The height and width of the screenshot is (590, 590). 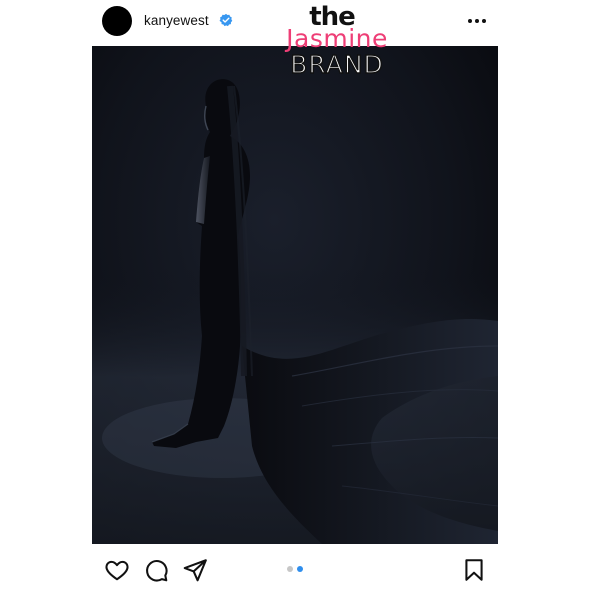 I want to click on avatar, so click(x=117, y=21).